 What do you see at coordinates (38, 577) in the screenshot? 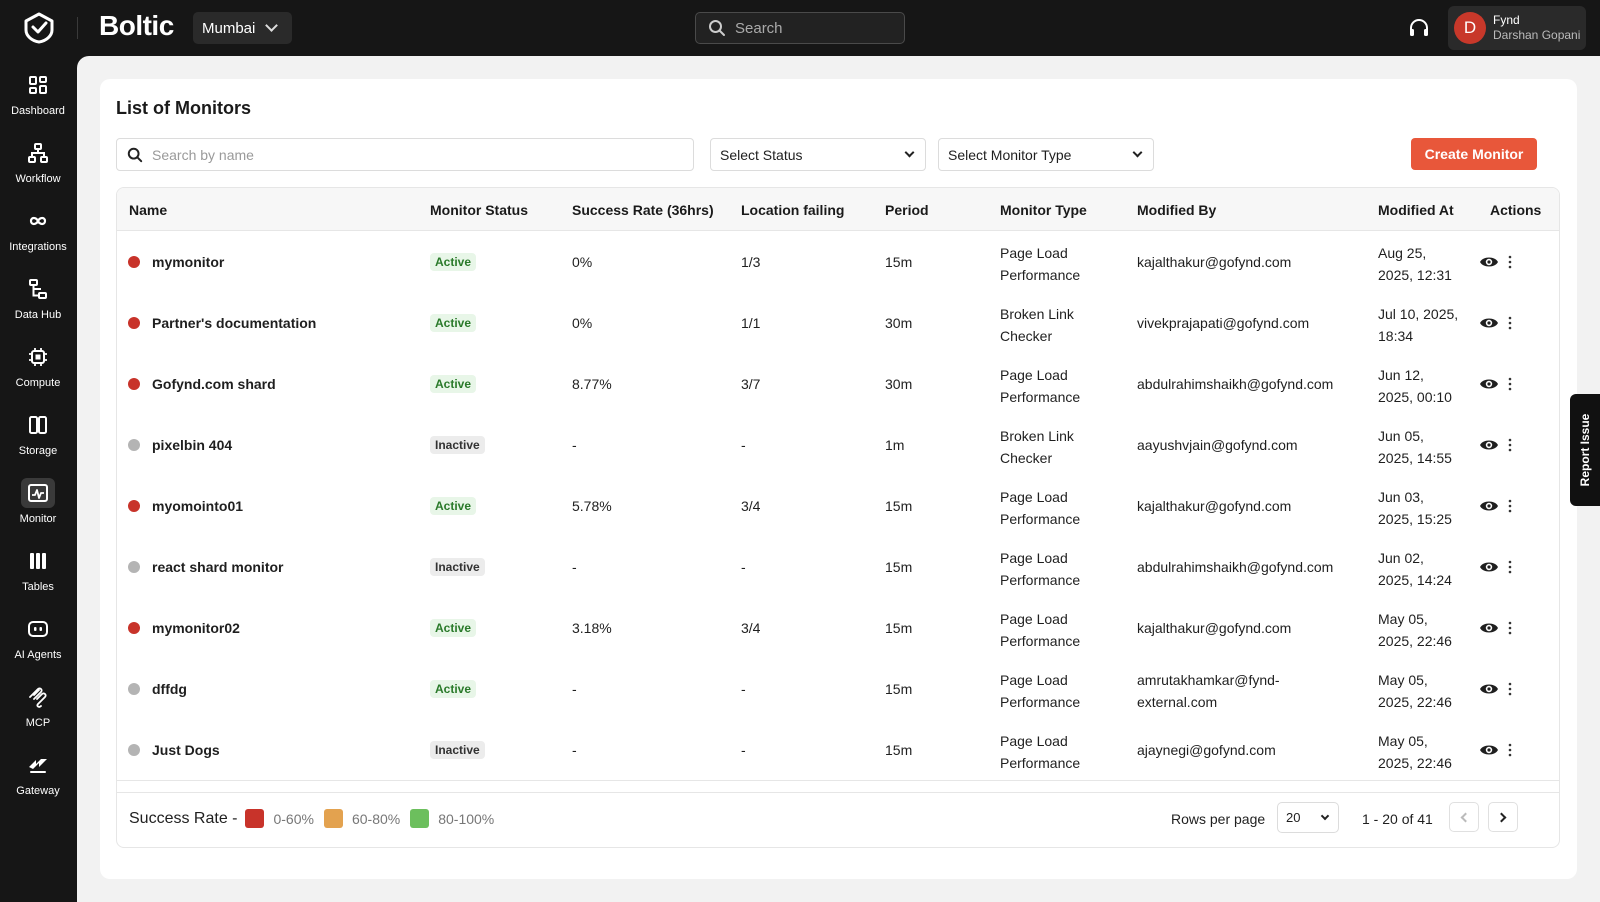
I see `sidebar-item-tables: Tables` at bounding box center [38, 577].